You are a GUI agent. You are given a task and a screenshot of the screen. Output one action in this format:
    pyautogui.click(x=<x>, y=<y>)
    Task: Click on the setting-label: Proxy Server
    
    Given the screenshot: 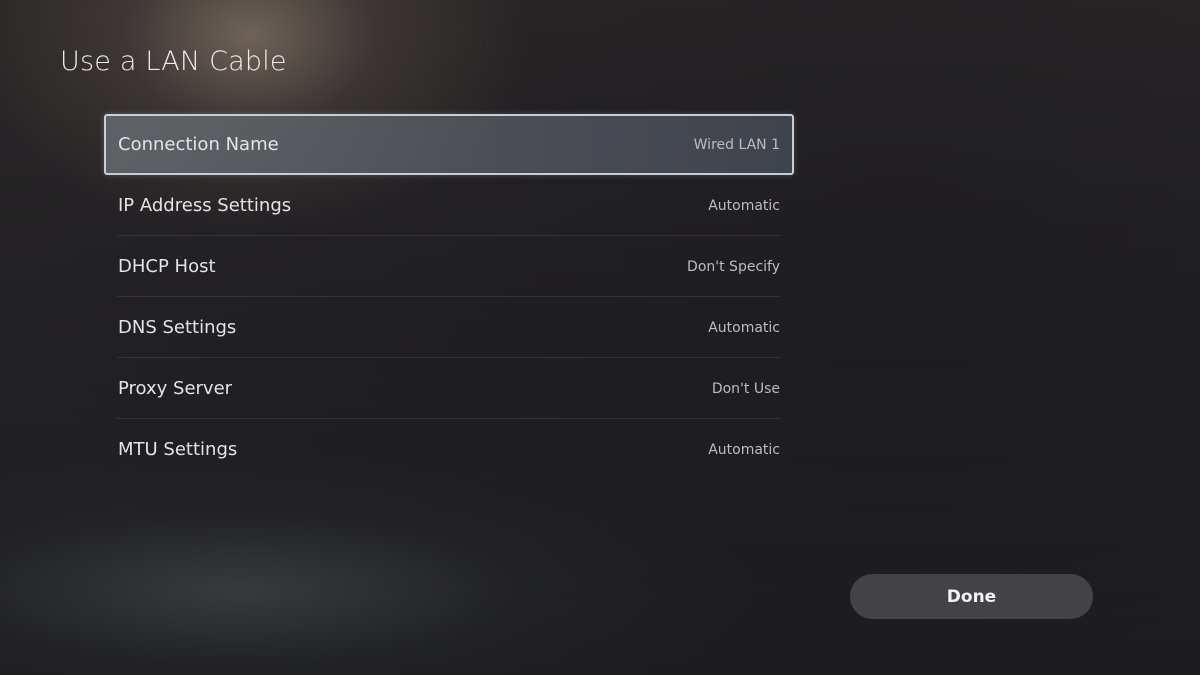 What is the action you would take?
    pyautogui.click(x=175, y=388)
    